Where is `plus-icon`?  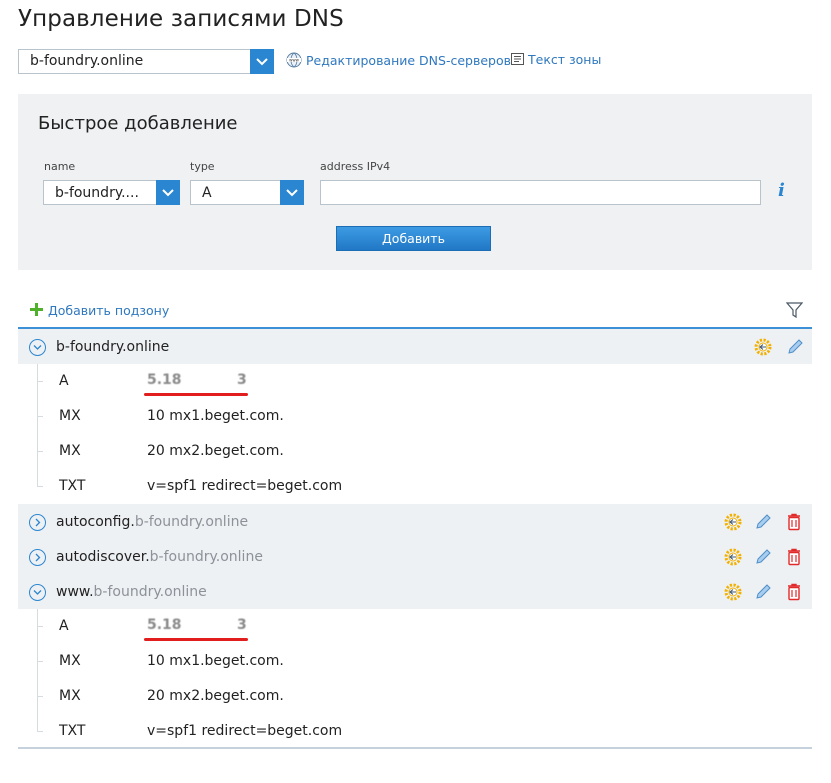
plus-icon is located at coordinates (36, 309).